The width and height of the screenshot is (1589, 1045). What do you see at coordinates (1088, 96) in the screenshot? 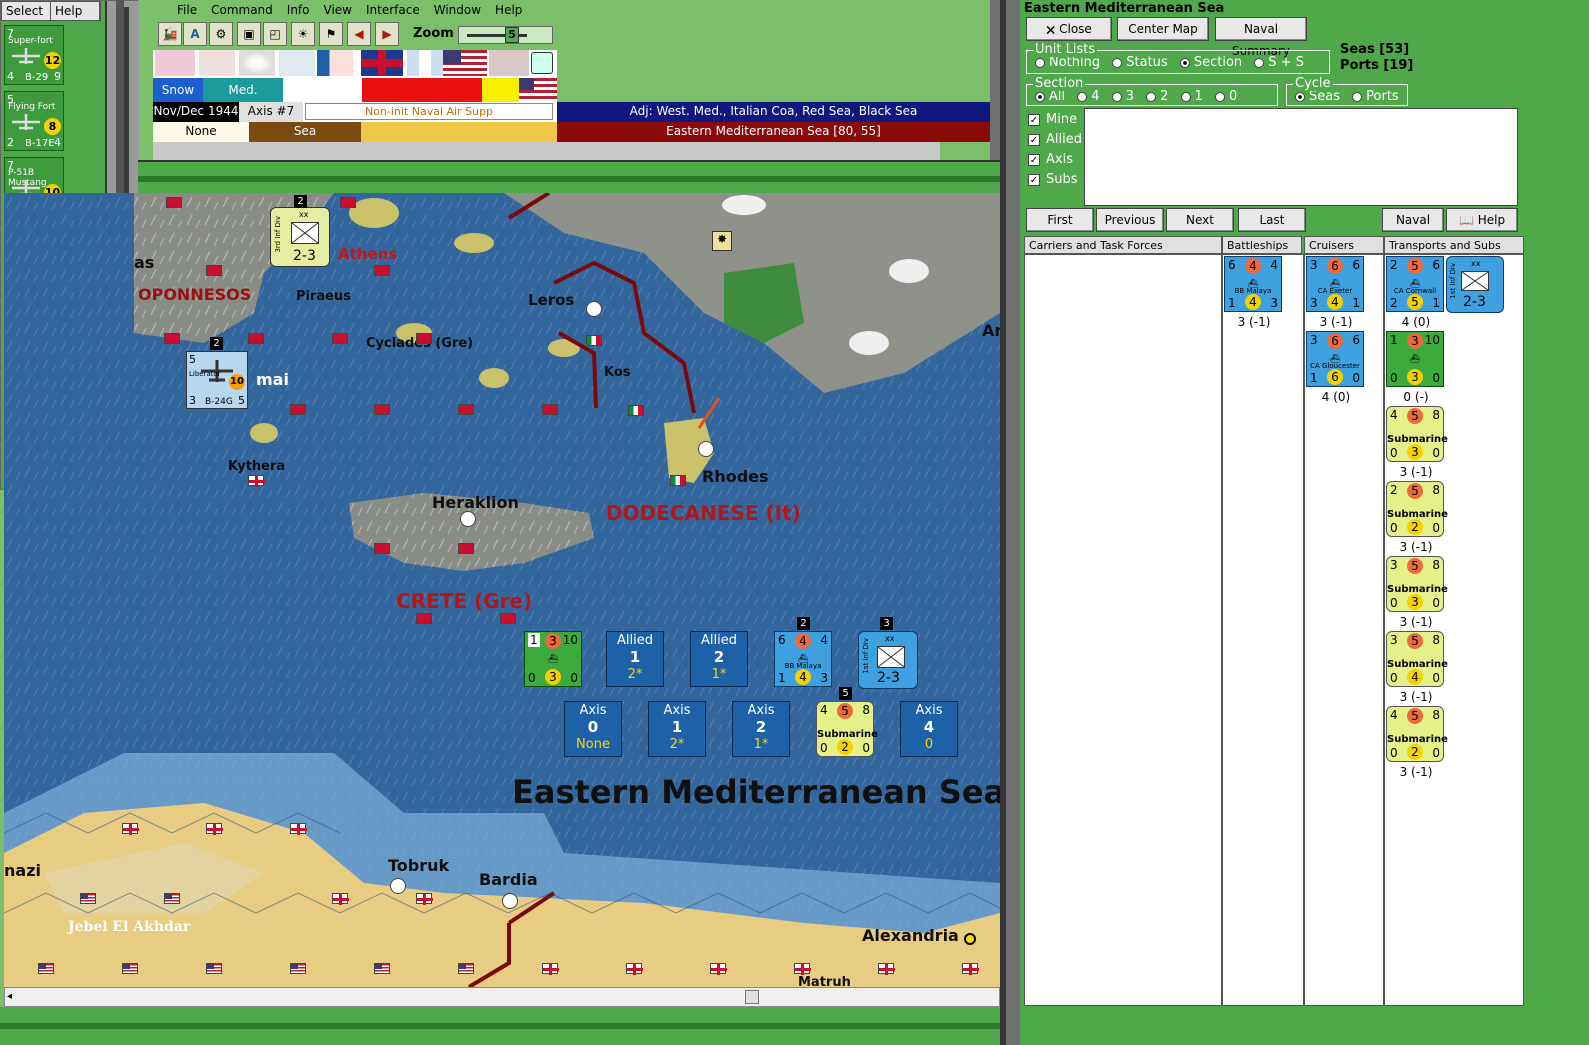
I see `radio-section-4: 4` at bounding box center [1088, 96].